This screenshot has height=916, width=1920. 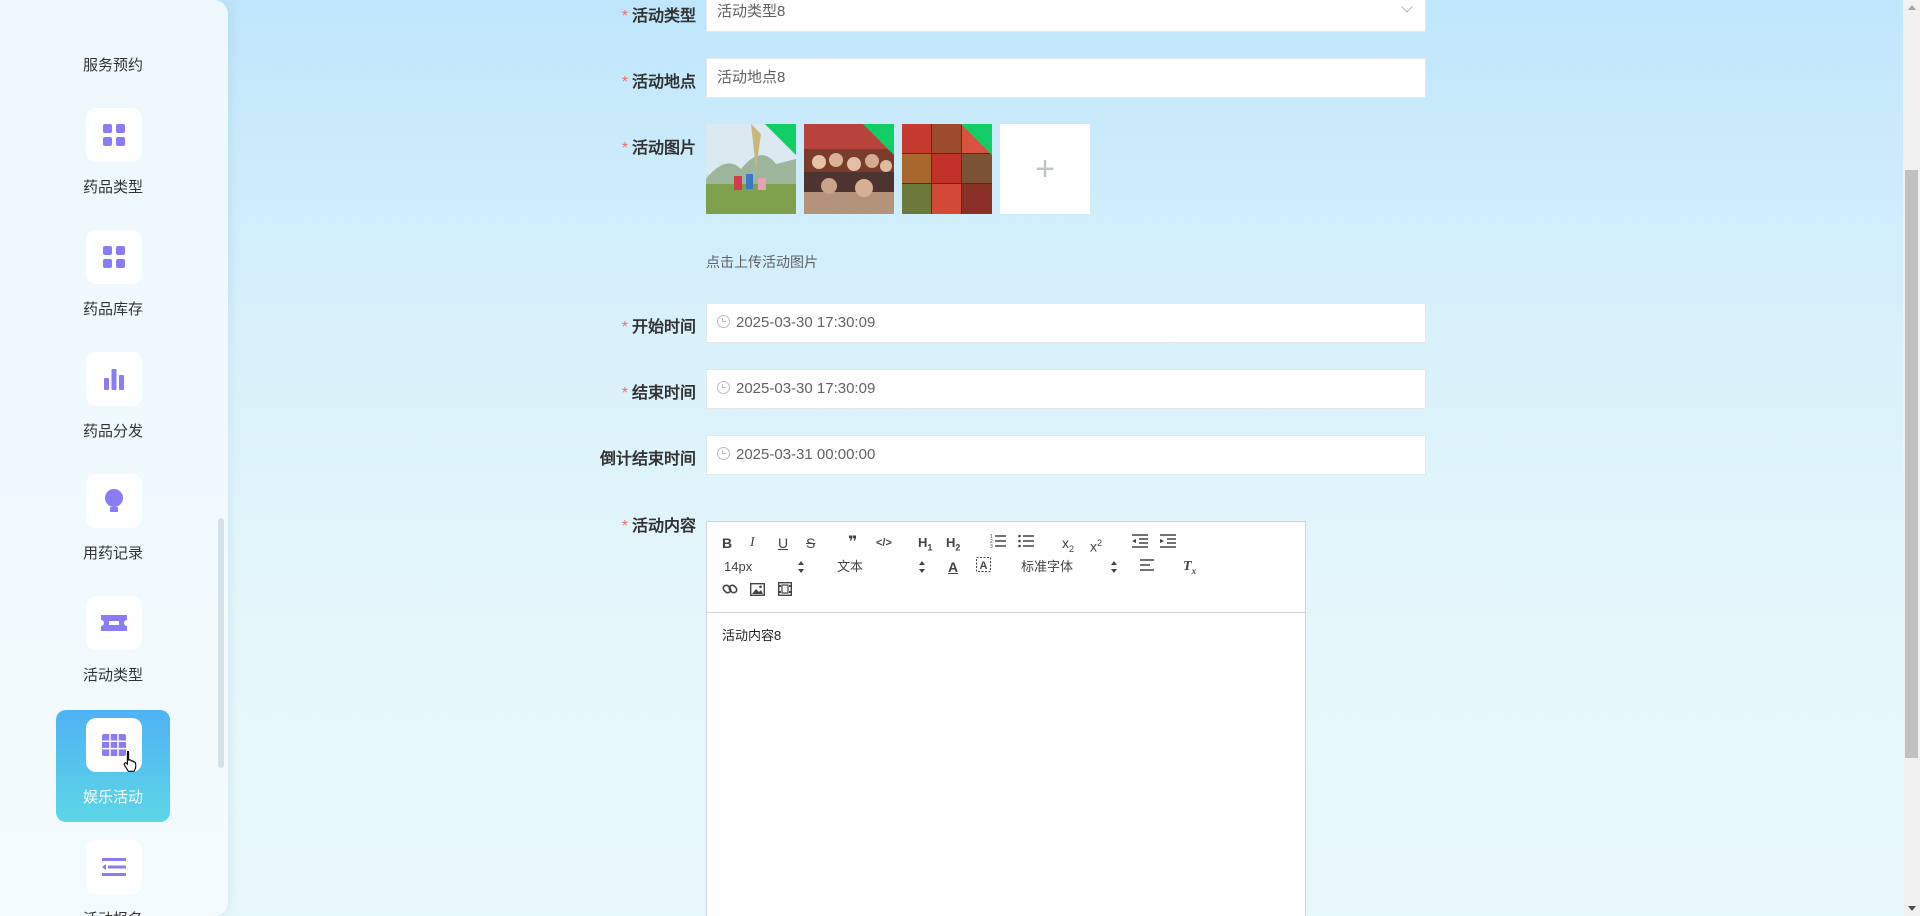 What do you see at coordinates (658, 16) in the screenshot?
I see `activity-type-label: * 活动类型` at bounding box center [658, 16].